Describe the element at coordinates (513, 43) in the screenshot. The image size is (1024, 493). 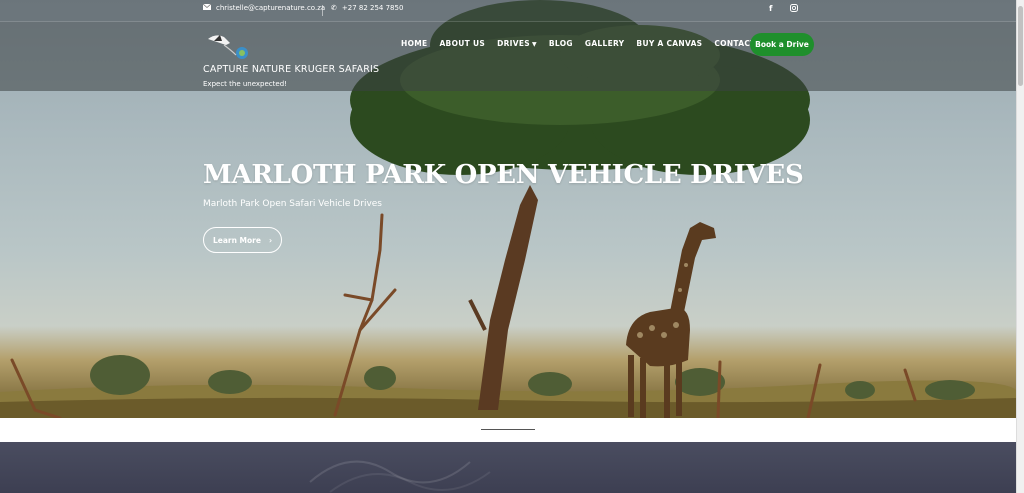
I see `nav-item-drives-label: DRIVES` at that location.